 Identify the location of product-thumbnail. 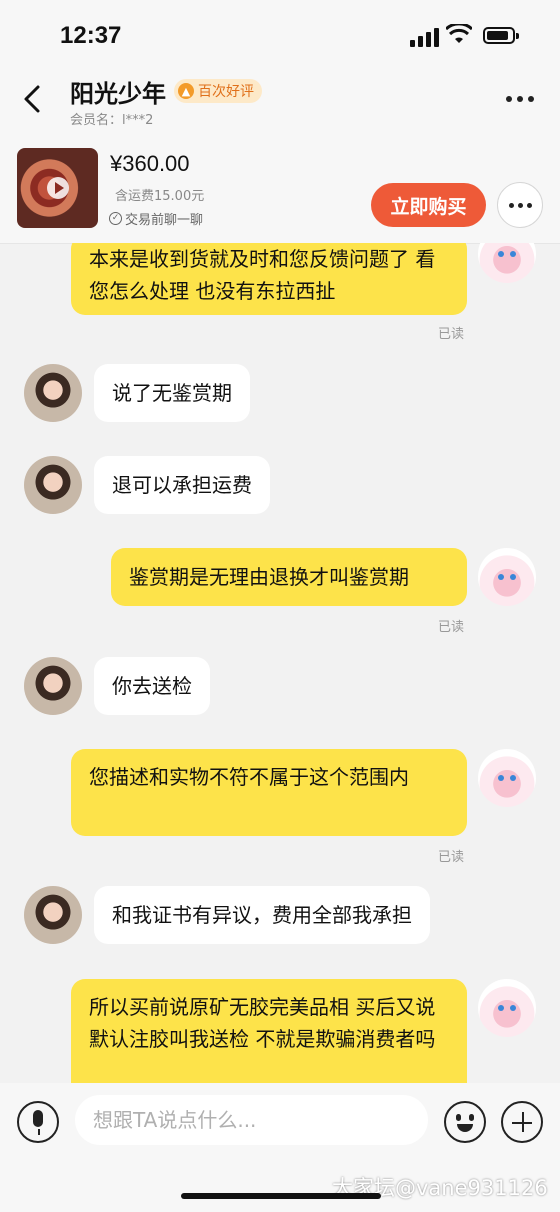
(57, 188).